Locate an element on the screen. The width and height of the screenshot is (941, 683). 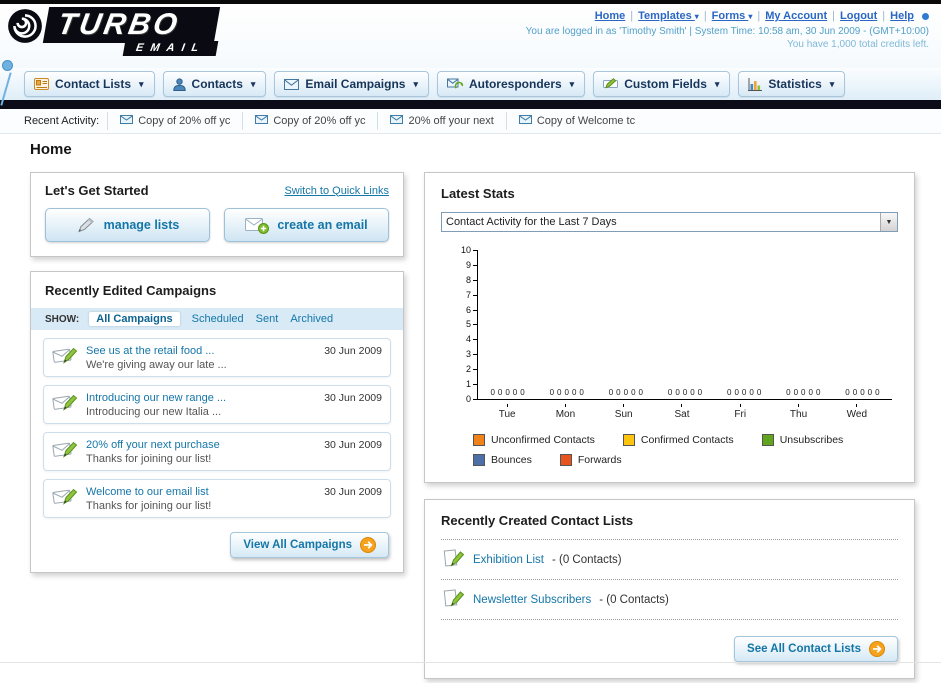
tab-email-campaigns: Email Campaigns ▾ is located at coordinates (351, 84).